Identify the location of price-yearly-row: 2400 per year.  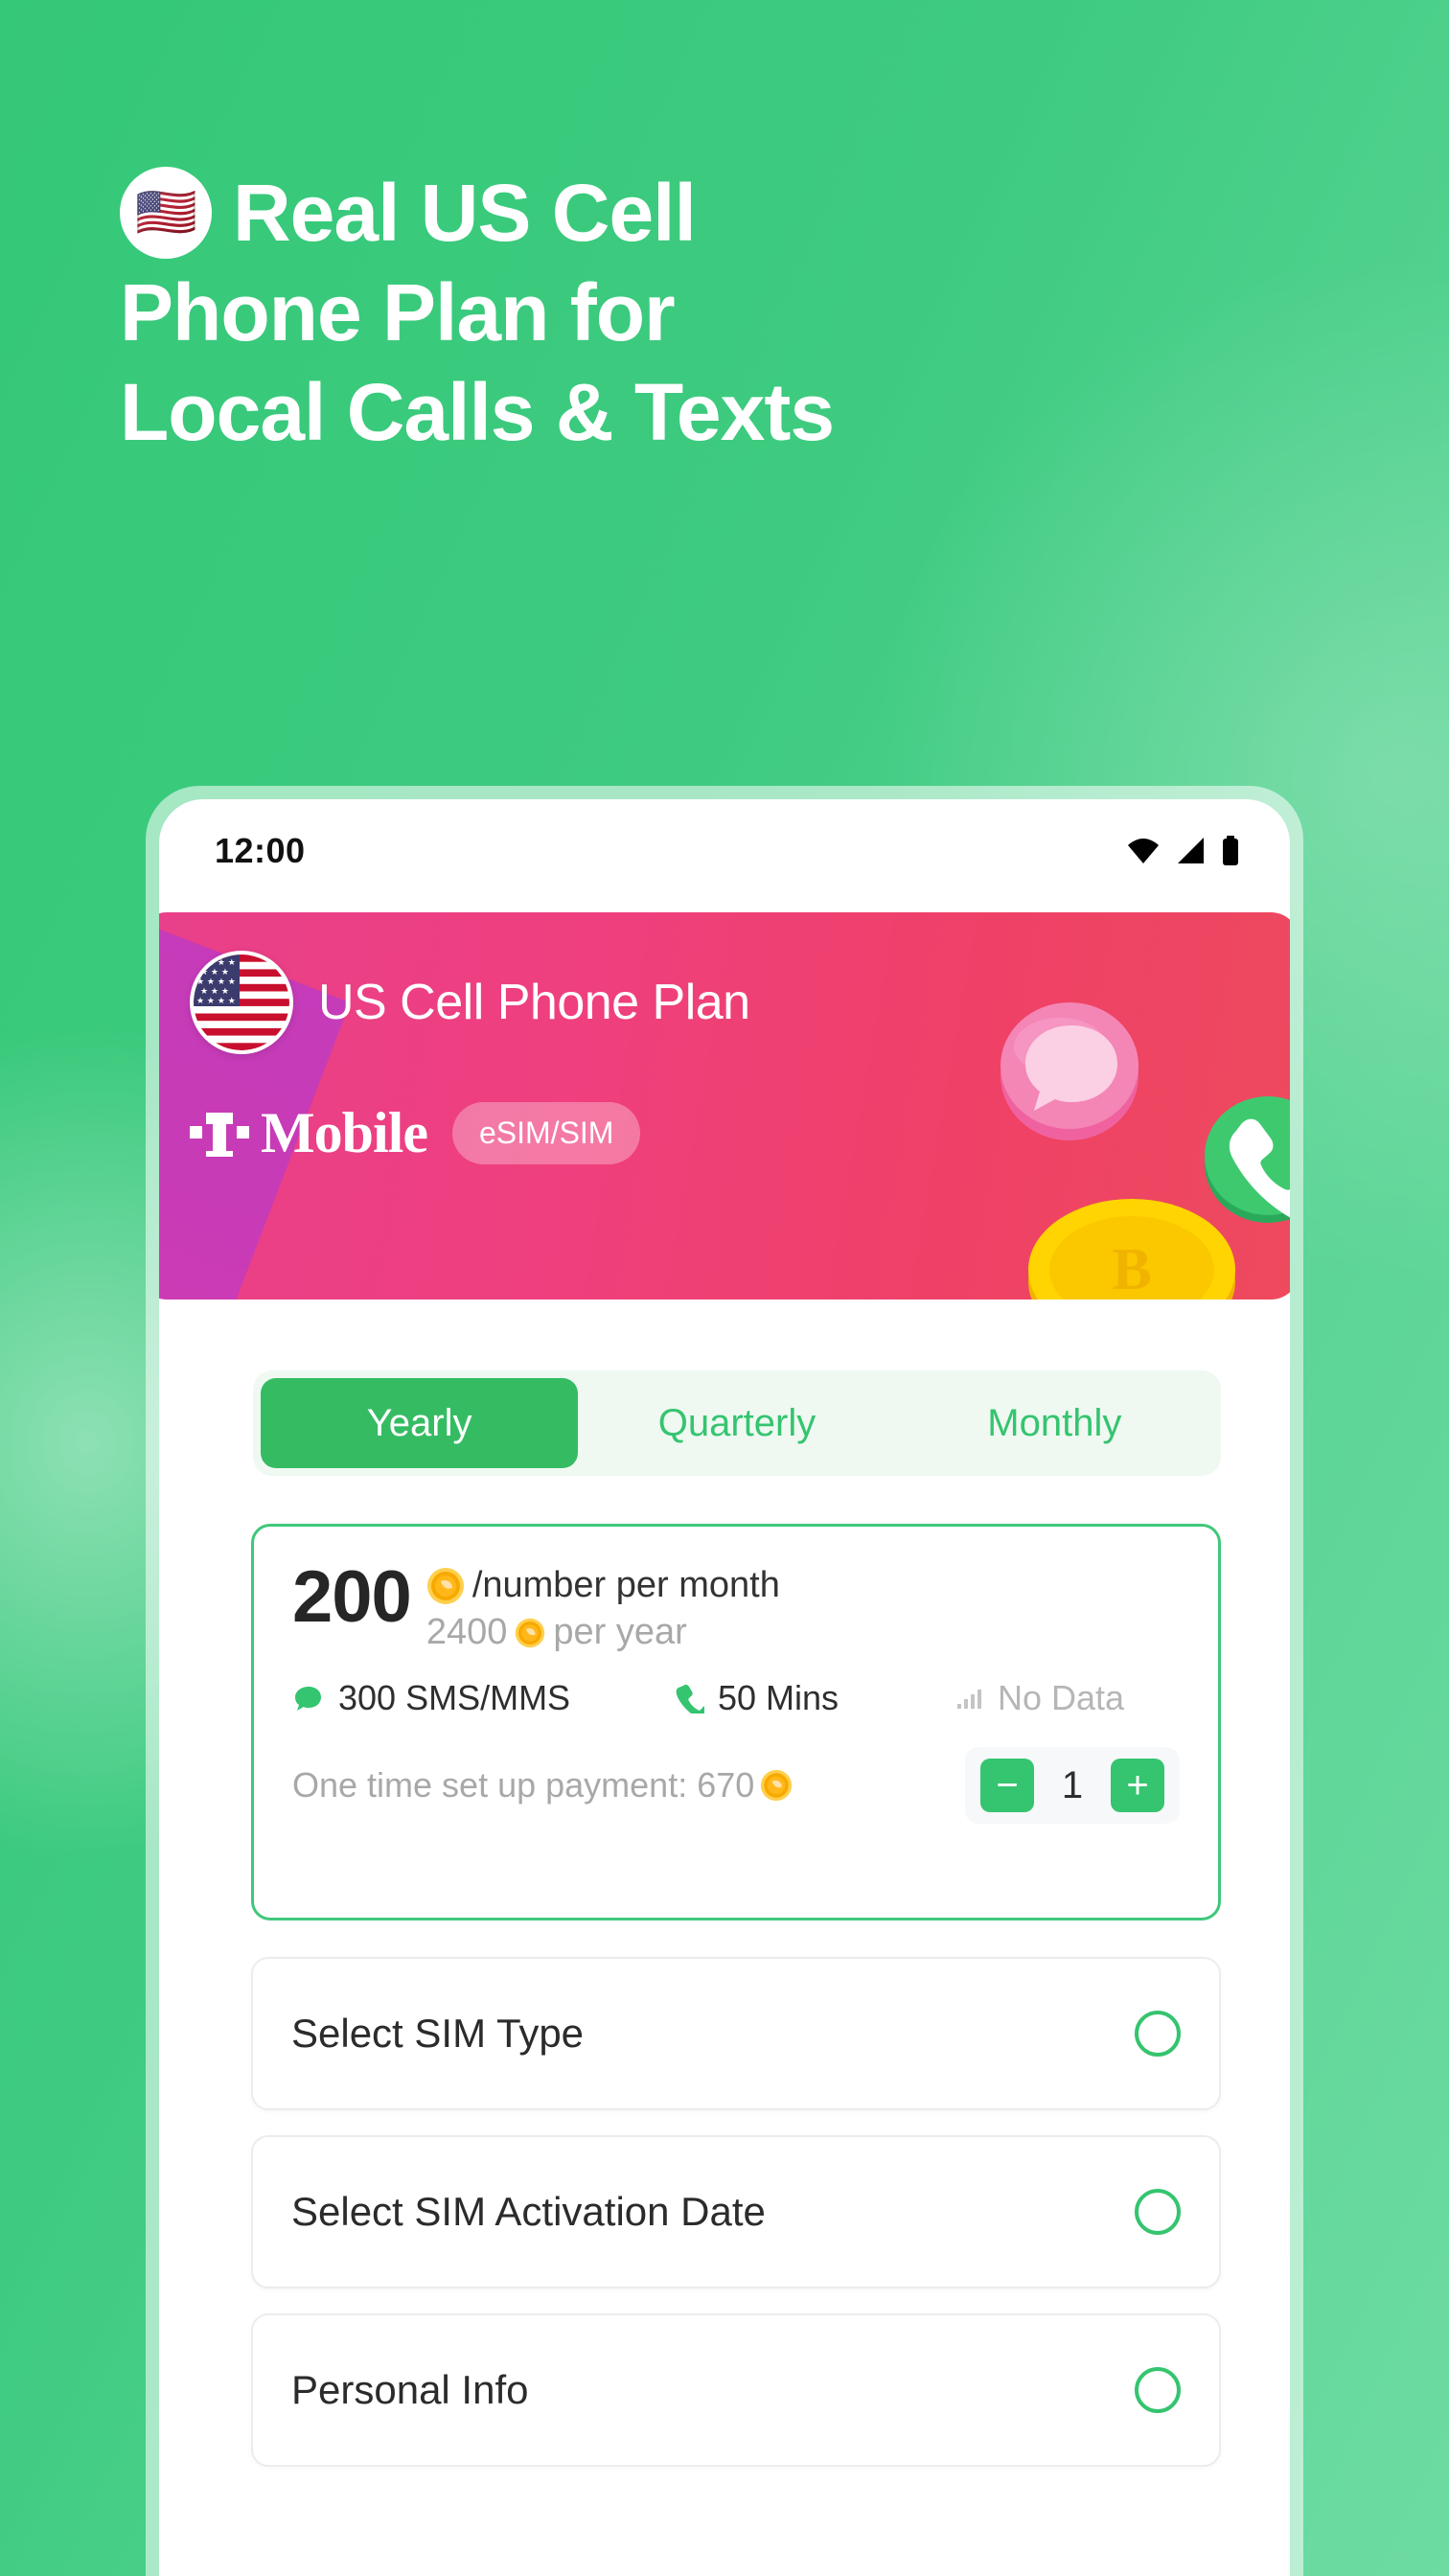
(603, 1632).